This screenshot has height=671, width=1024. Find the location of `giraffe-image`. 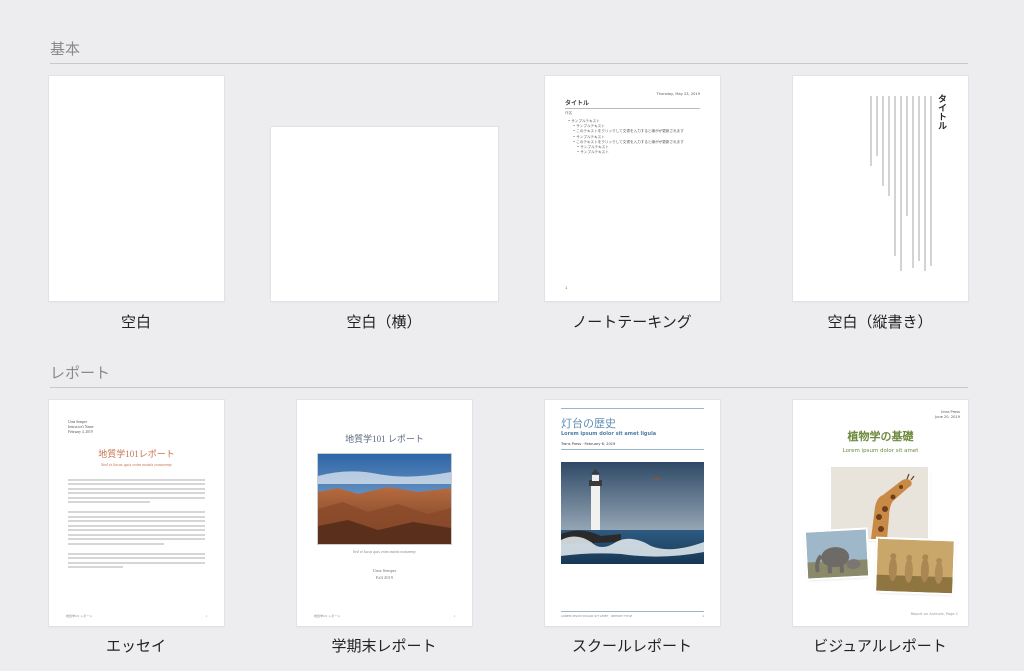

giraffe-image is located at coordinates (879, 503).